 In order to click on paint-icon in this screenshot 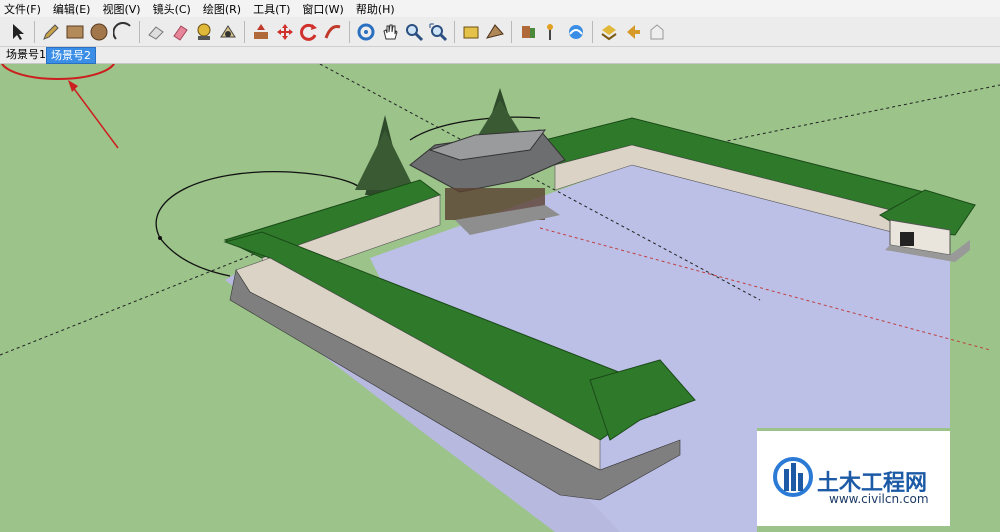, I will do `click(180, 32)`.